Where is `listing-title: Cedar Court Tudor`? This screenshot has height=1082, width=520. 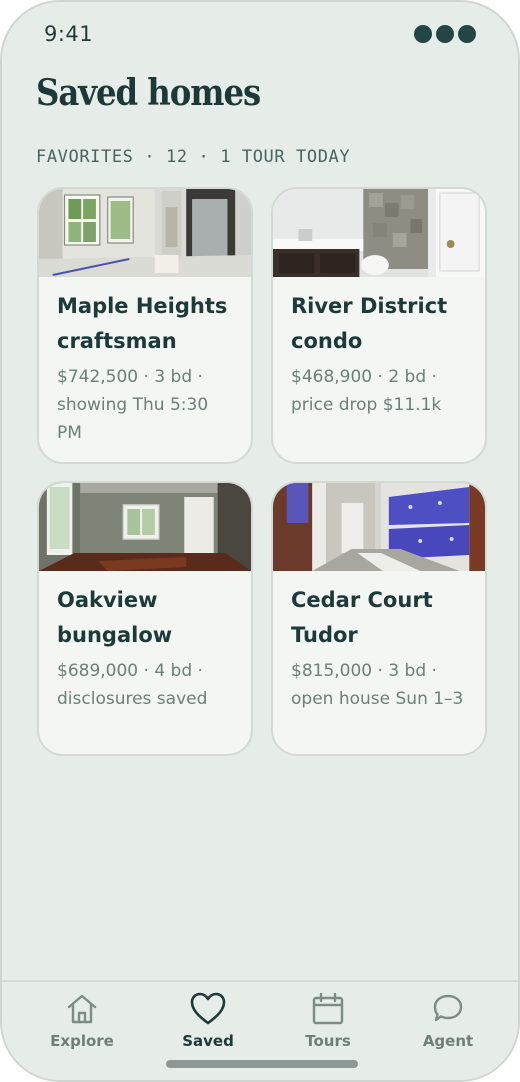
listing-title: Cedar Court Tudor is located at coordinates (362, 617).